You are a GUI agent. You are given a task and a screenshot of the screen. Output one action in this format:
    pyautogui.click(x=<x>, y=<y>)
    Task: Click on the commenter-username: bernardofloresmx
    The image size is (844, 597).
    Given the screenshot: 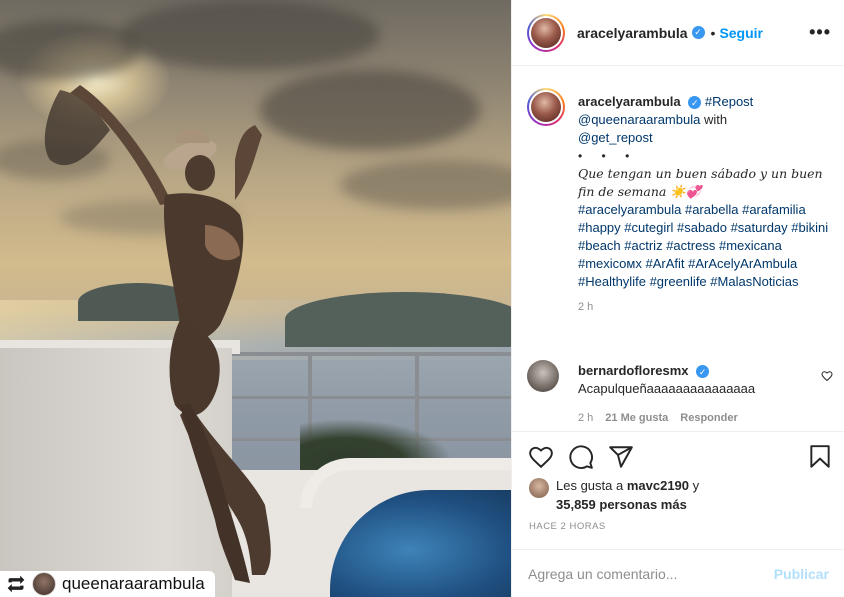 What is the action you would take?
    pyautogui.click(x=633, y=370)
    